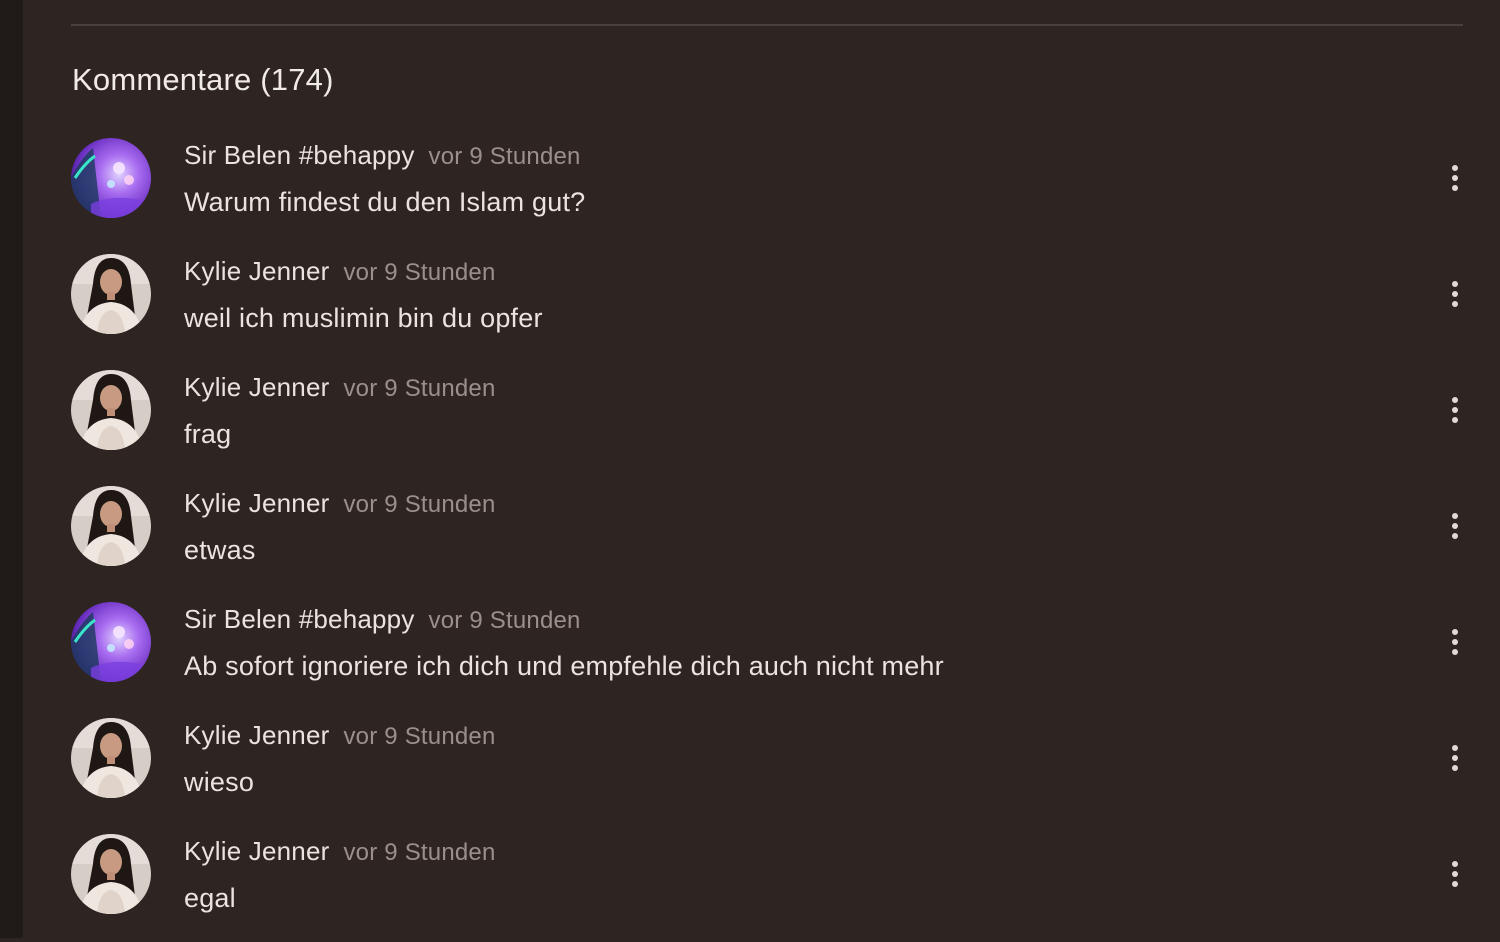 The width and height of the screenshot is (1500, 942). I want to click on comment-item: Kylie Jenner vor 9 Stunden frag, so click(761, 420).